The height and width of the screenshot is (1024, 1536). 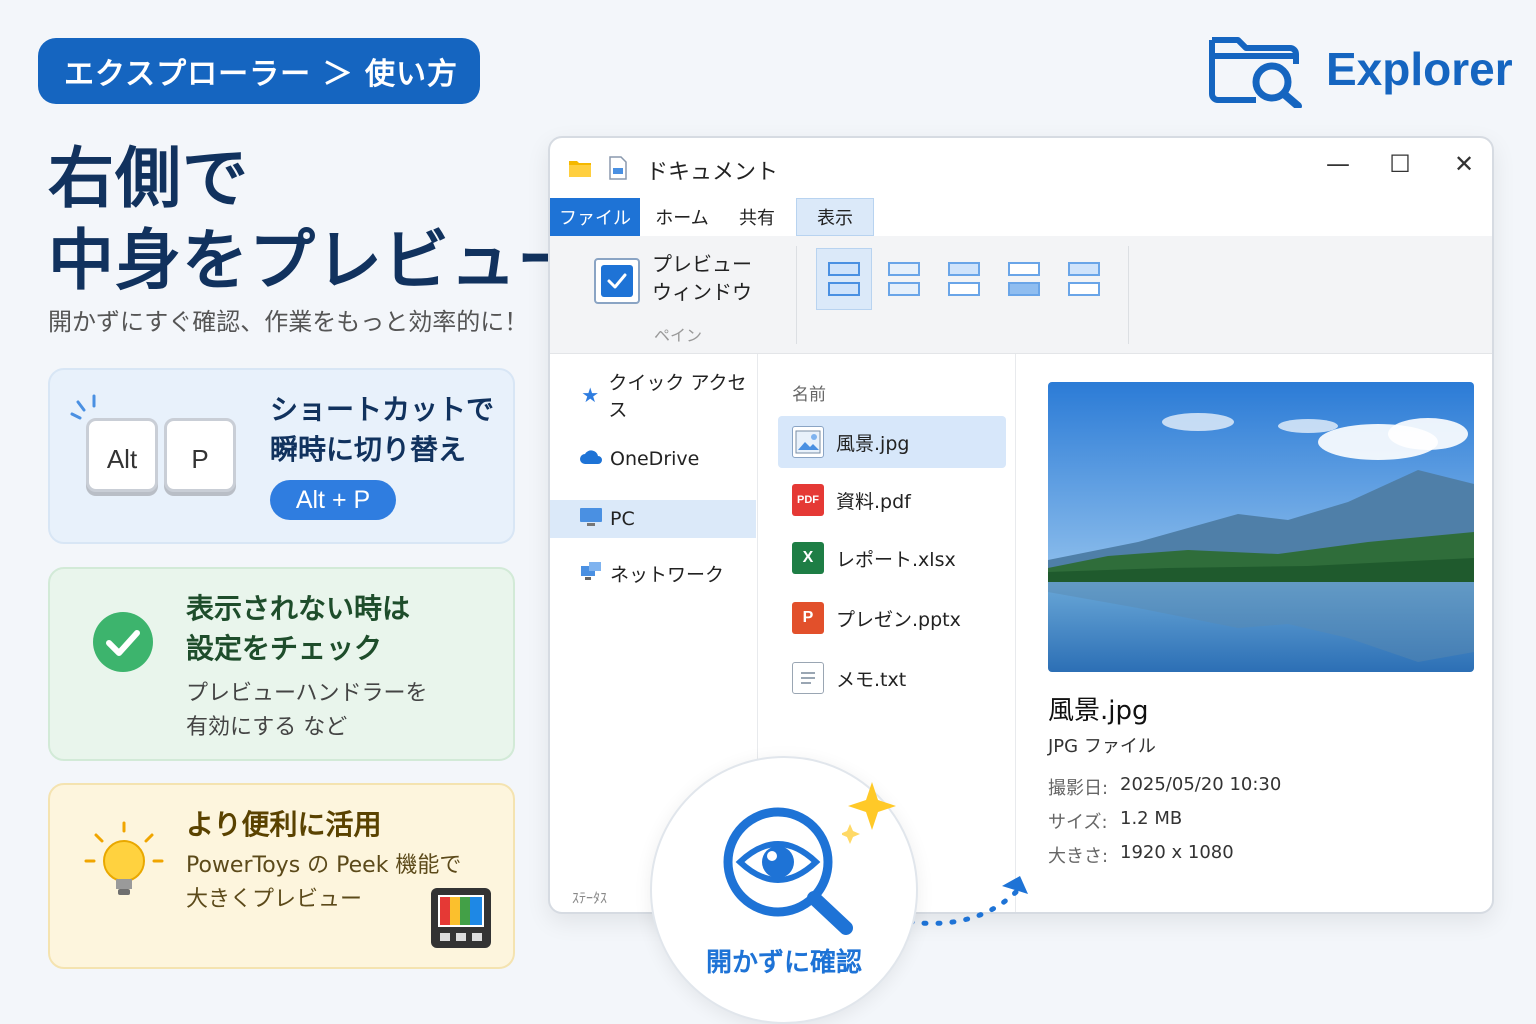 What do you see at coordinates (259, 71) in the screenshot?
I see `breadcrumb: エクスプローラー ＞ 使い方` at bounding box center [259, 71].